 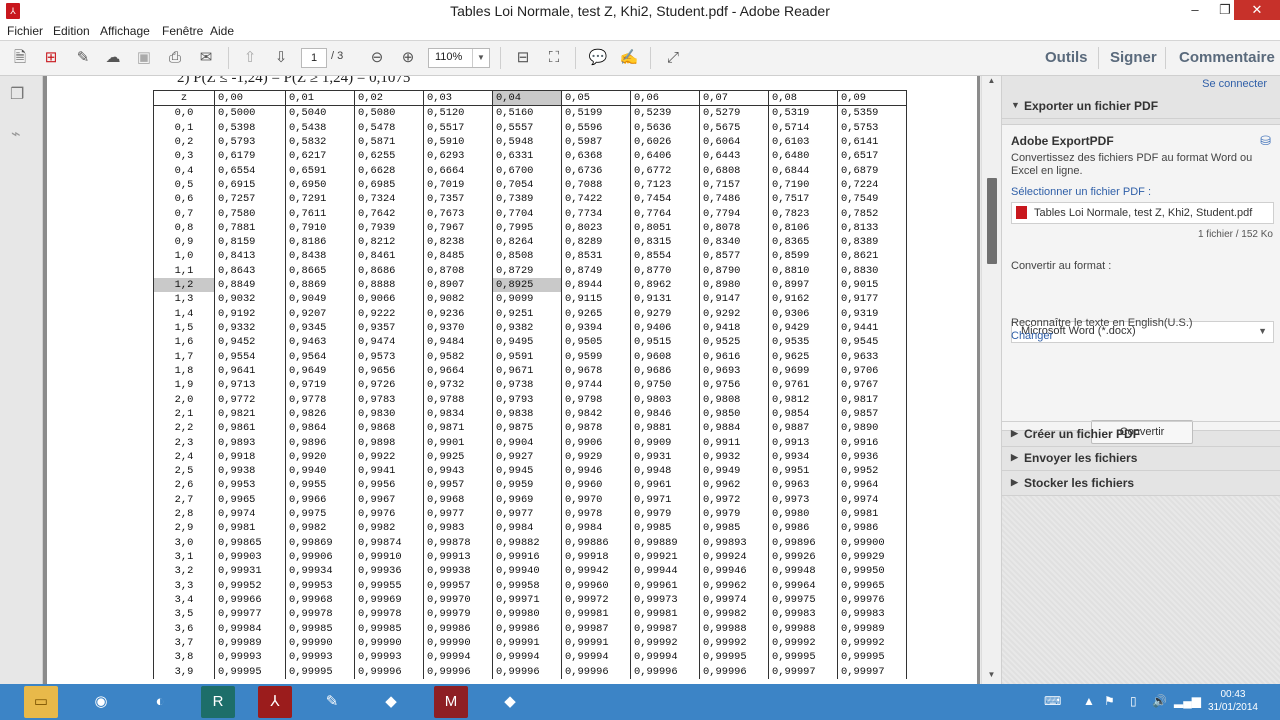 I want to click on probability-cell: 0,99940, so click(x=527, y=571).